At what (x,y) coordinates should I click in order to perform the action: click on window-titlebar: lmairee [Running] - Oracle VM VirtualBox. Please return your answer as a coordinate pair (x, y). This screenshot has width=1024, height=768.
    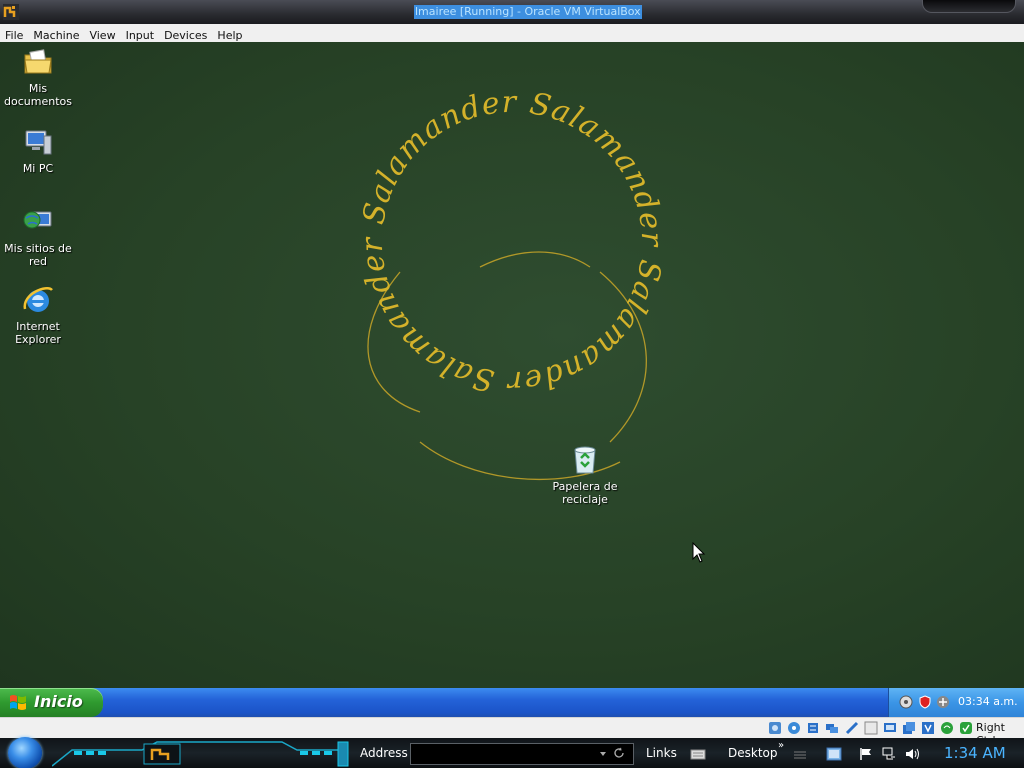
    Looking at the image, I should click on (512, 12).